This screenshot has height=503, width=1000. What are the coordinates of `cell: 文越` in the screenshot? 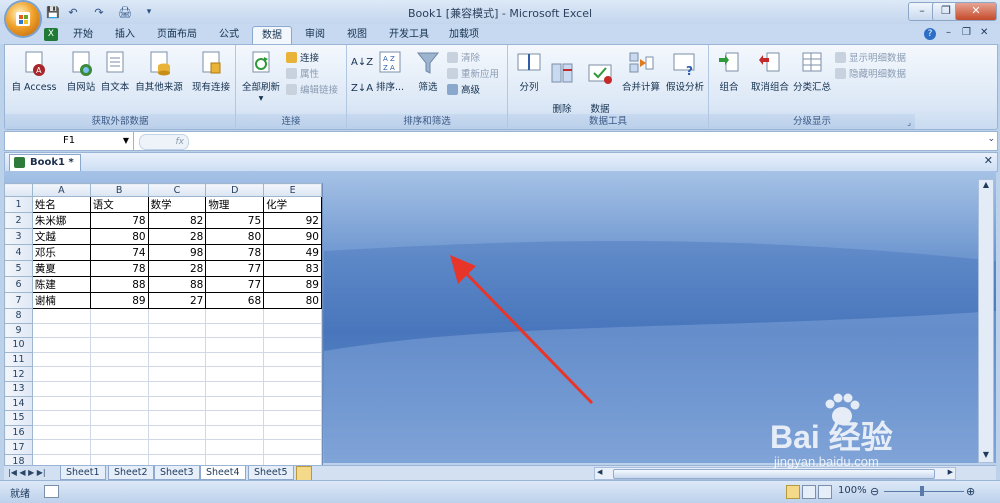 It's located at (61, 236).